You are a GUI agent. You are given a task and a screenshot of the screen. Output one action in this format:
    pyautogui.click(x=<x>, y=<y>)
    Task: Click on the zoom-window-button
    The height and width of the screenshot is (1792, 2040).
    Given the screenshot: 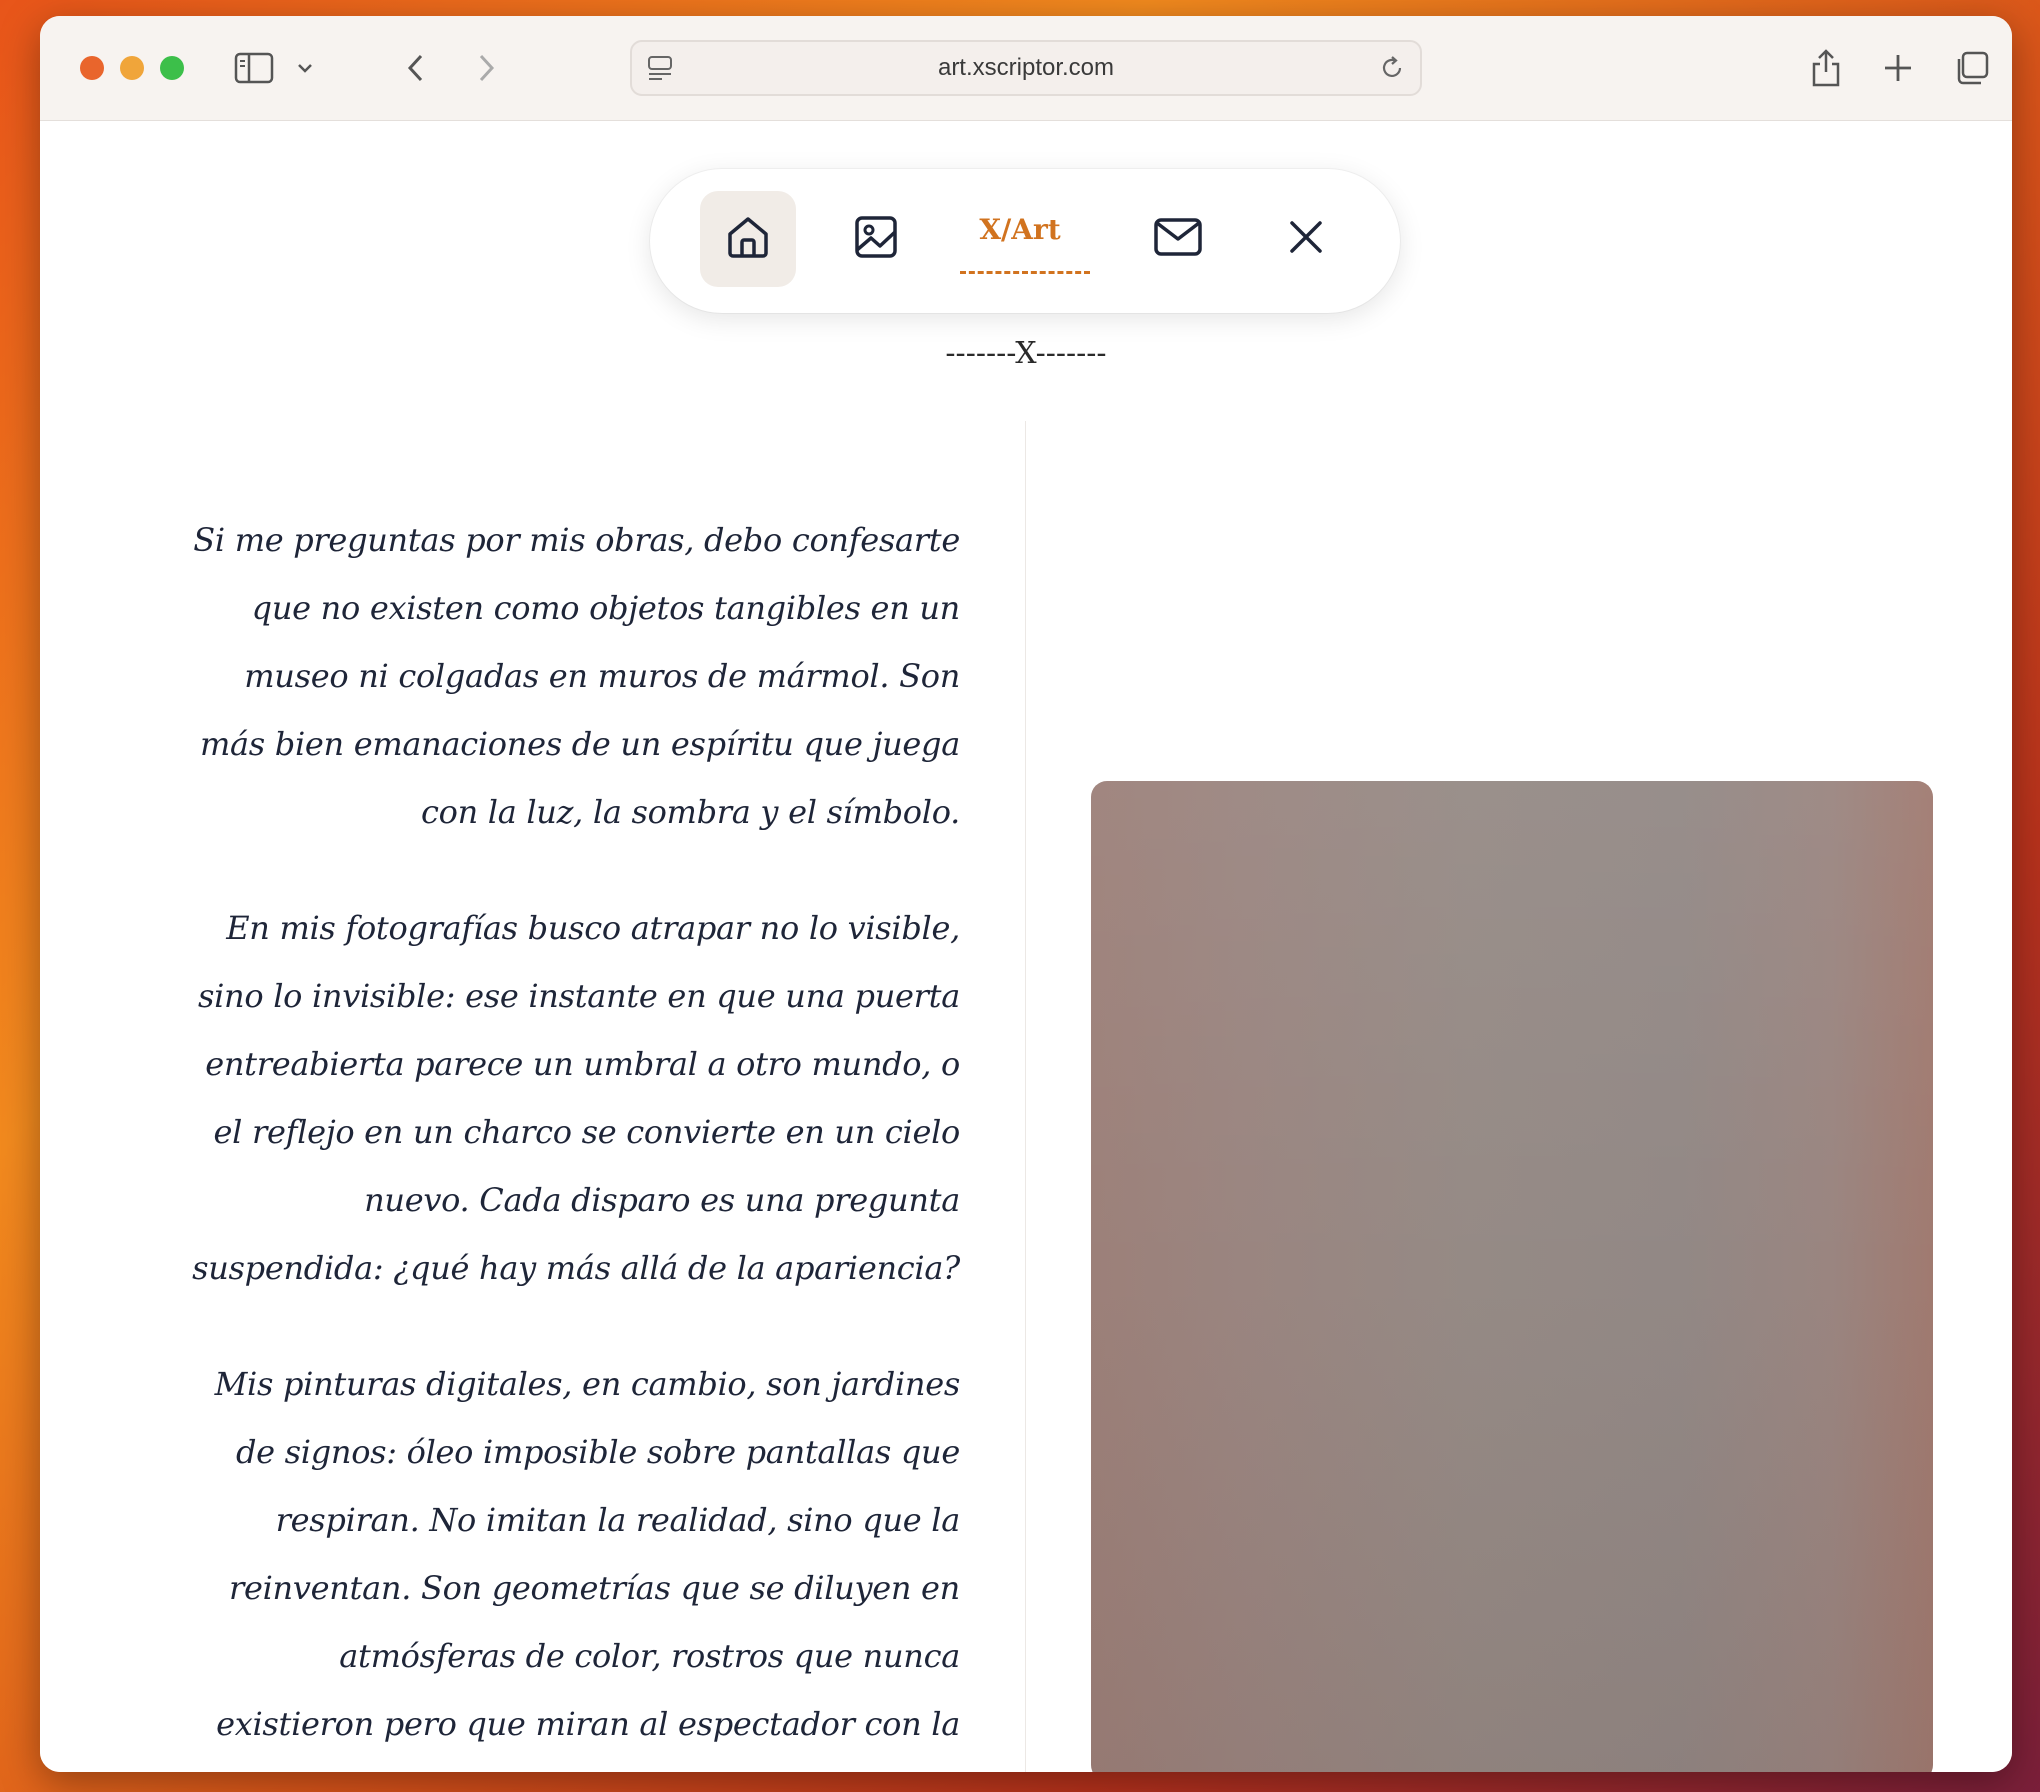 What is the action you would take?
    pyautogui.click(x=172, y=68)
    